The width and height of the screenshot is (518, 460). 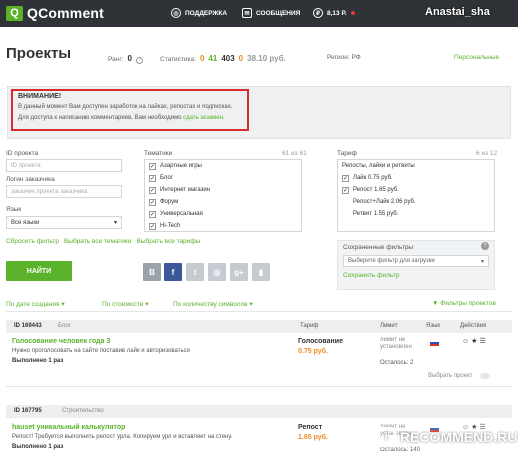 What do you see at coordinates (397, 363) in the screenshot?
I see `project-left: Осталось: 2` at bounding box center [397, 363].